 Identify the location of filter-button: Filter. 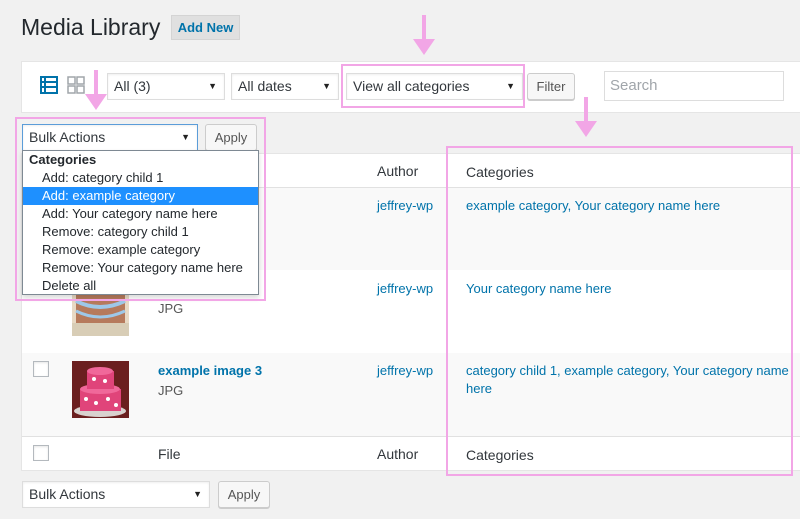
(551, 86).